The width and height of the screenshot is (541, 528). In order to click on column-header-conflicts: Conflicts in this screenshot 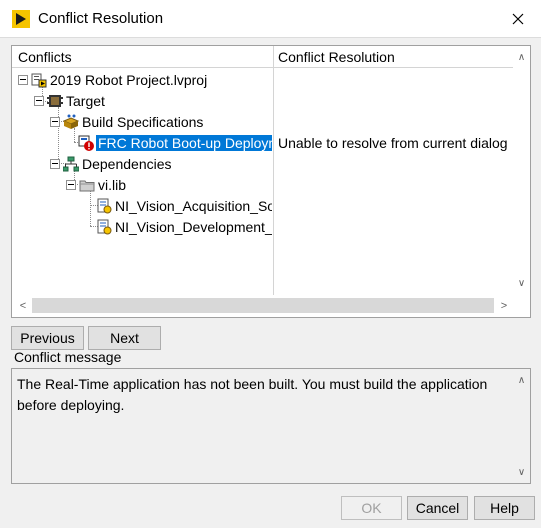, I will do `click(45, 57)`.